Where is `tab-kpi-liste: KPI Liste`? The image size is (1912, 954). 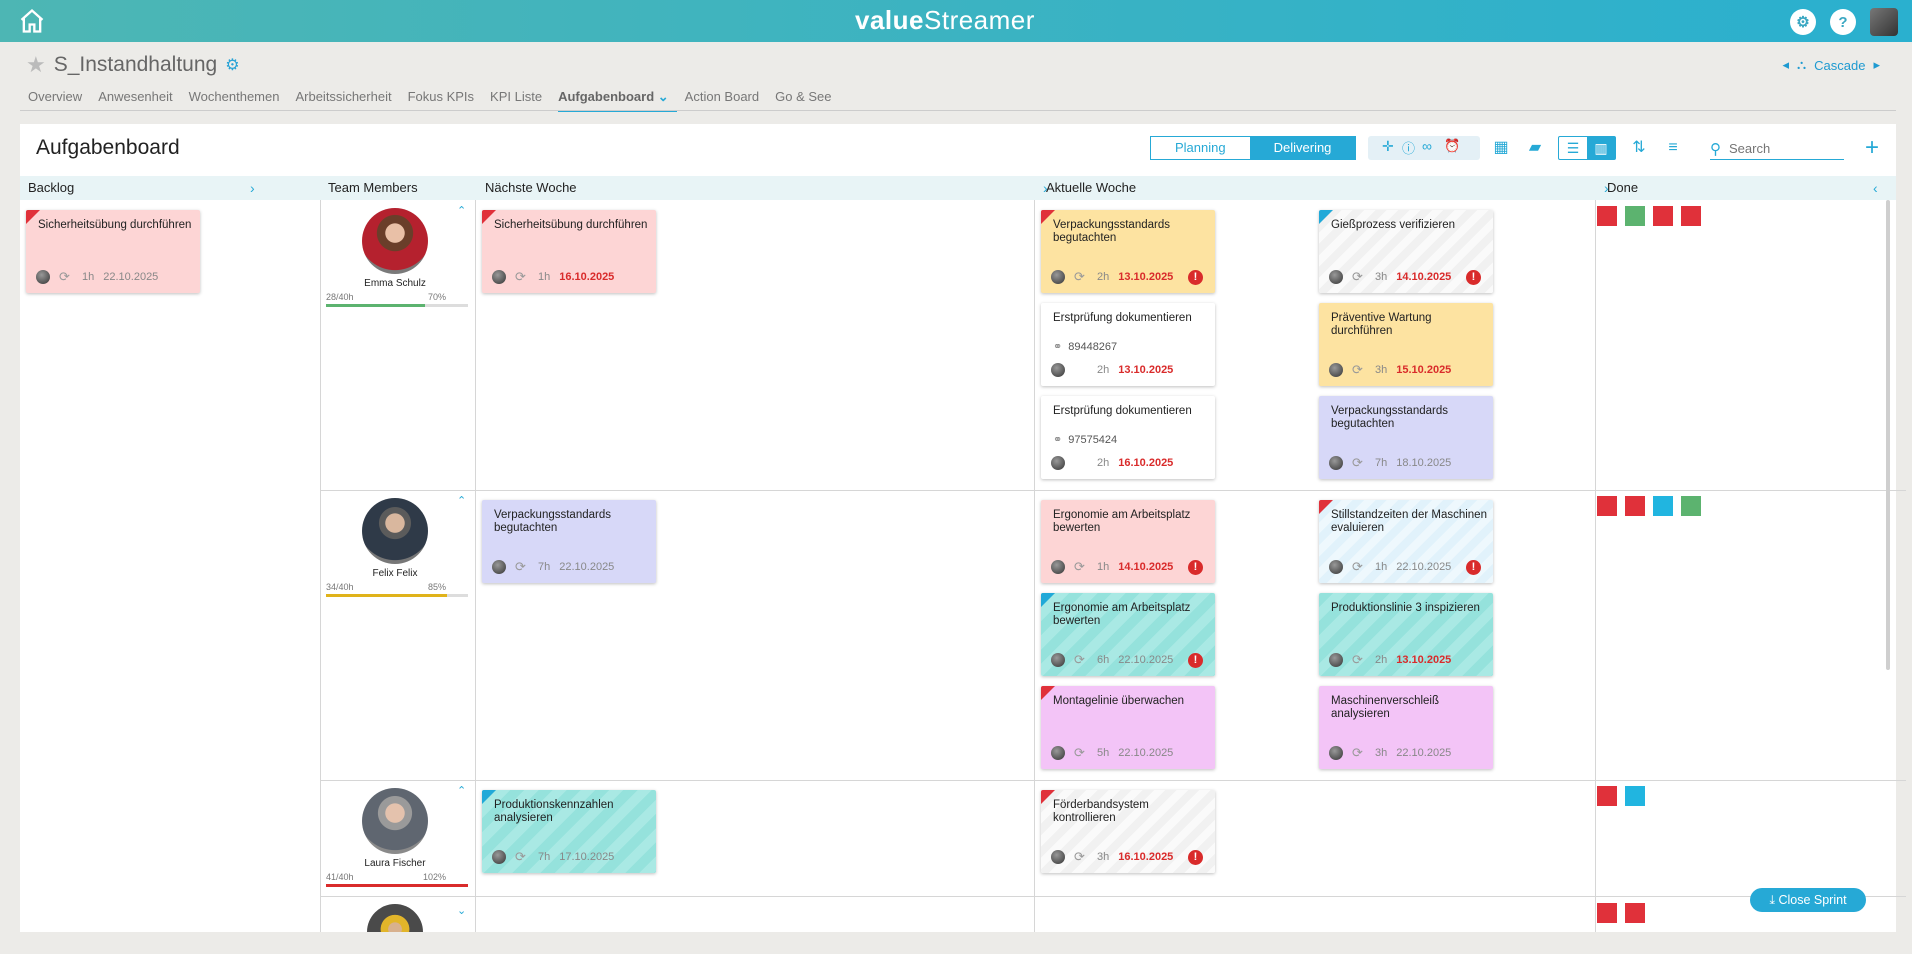
tab-kpi-liste: KPI Liste is located at coordinates (520, 100).